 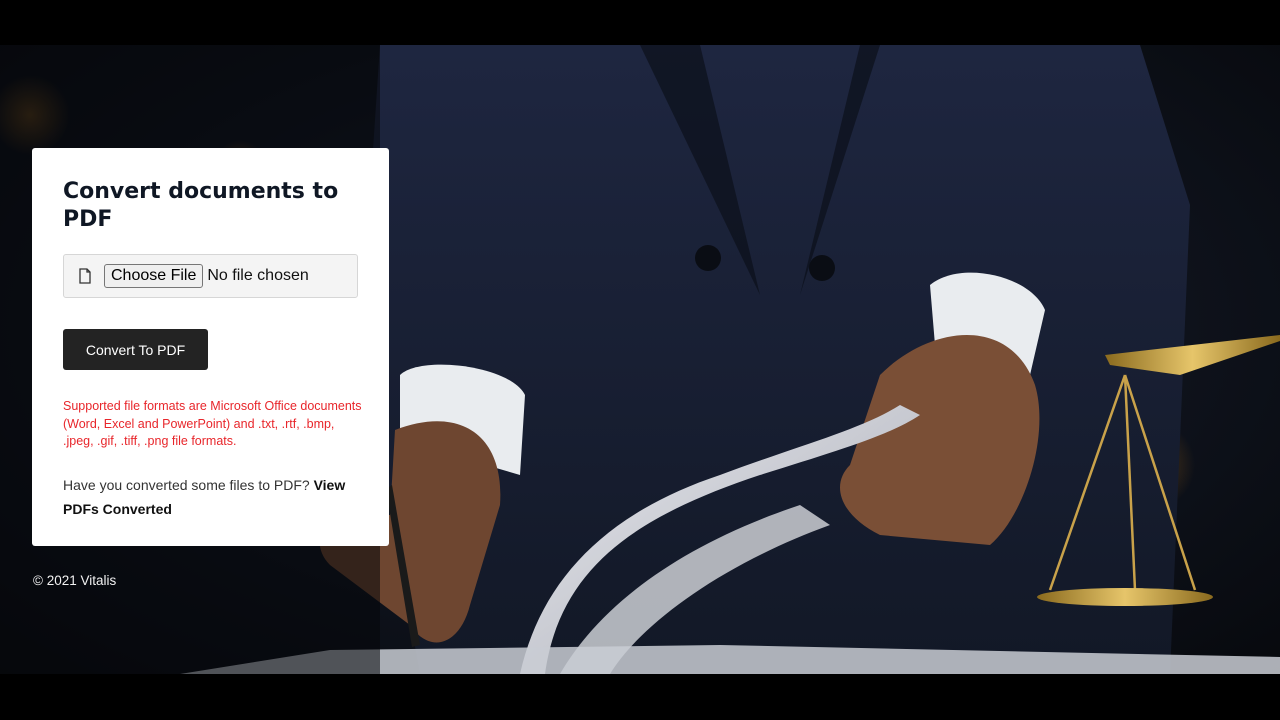 I want to click on converted-prompt-text: Have you converted some files to PDF?, so click(x=186, y=484).